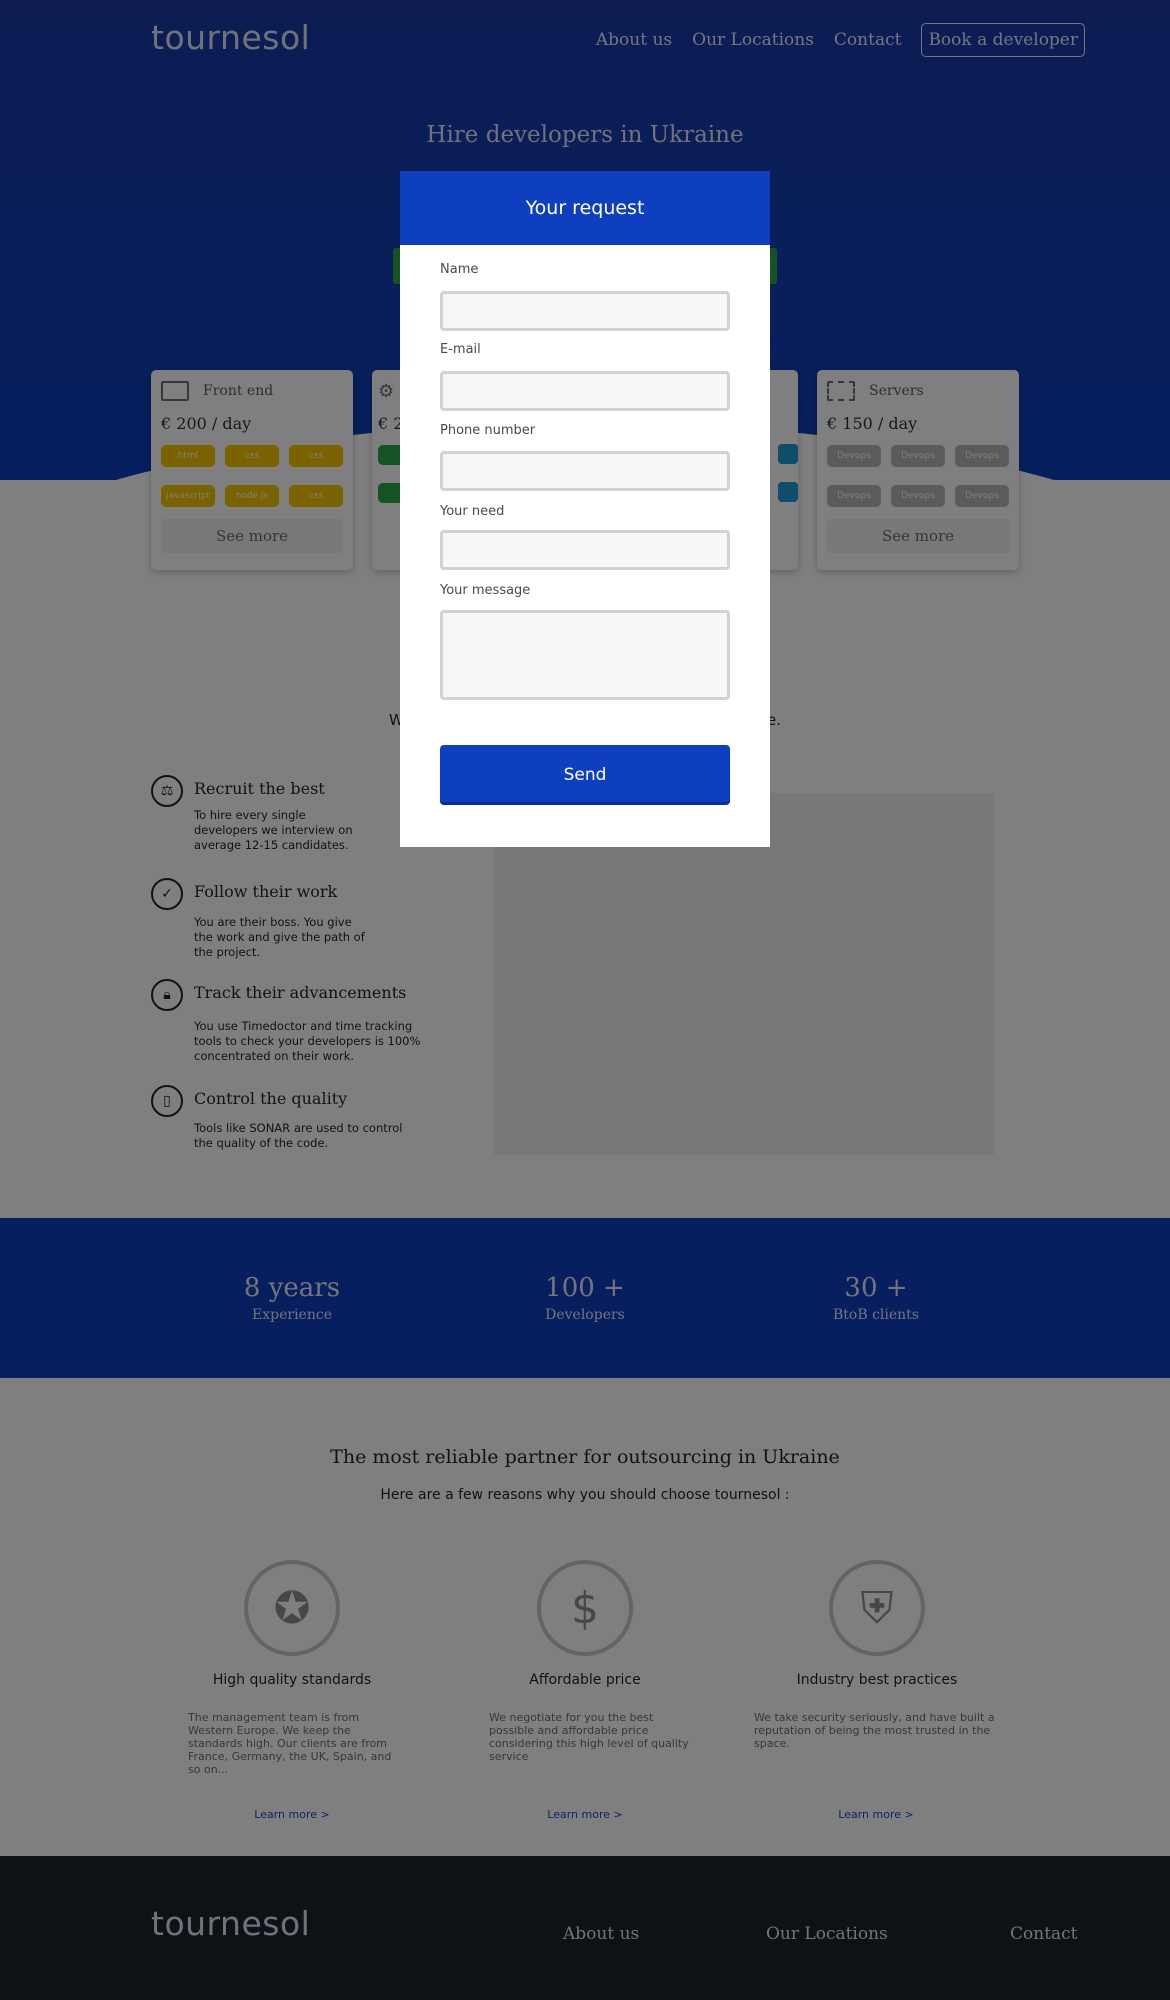  I want to click on name-field, so click(585, 311).